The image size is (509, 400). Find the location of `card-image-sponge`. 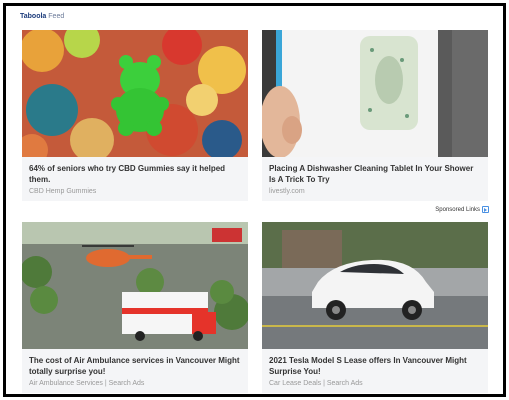

card-image-sponge is located at coordinates (375, 93).